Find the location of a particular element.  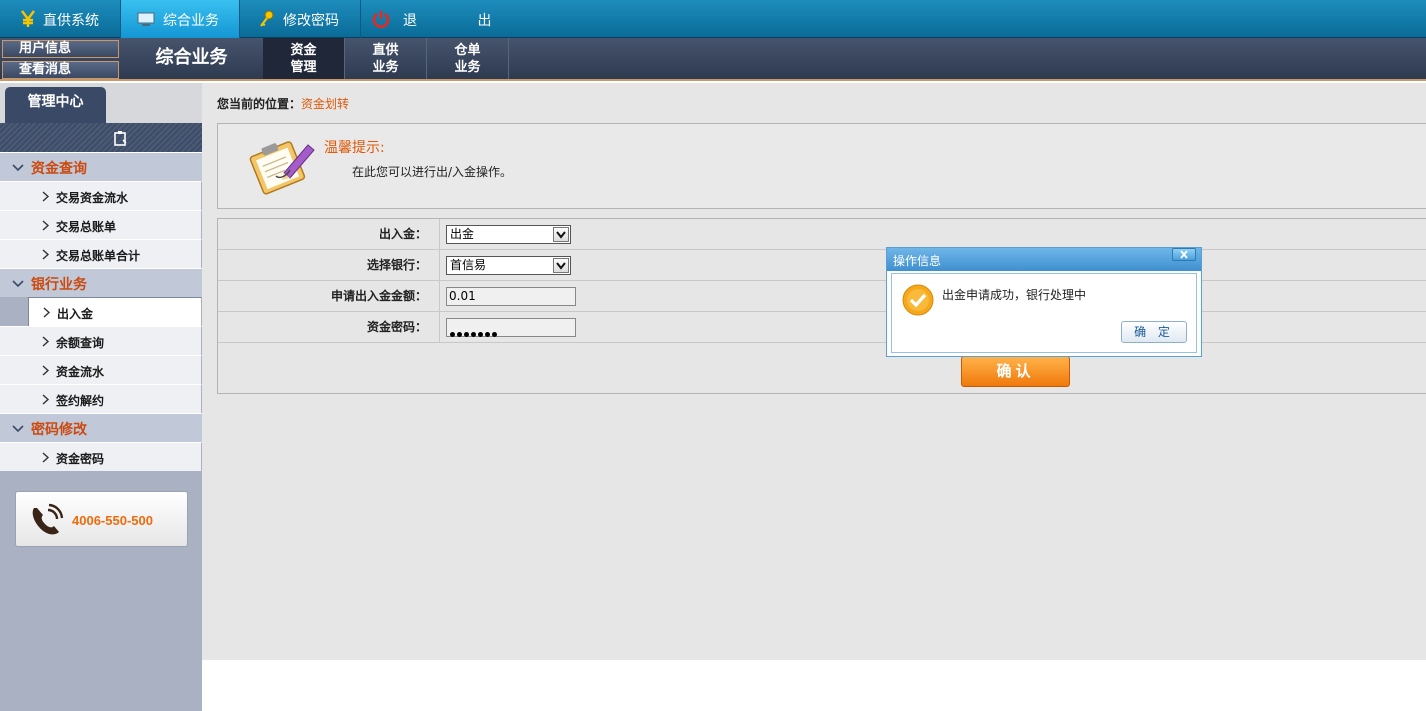

dialog-title: 操作信息 is located at coordinates (917, 261).